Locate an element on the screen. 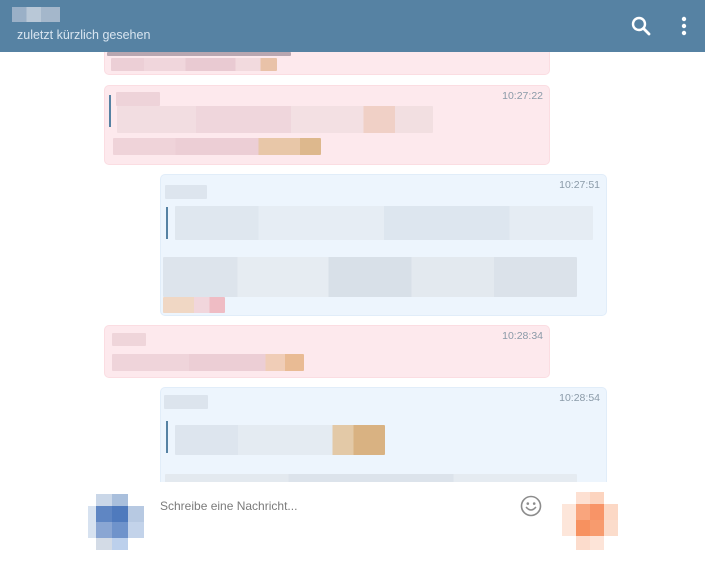  search-icon is located at coordinates (641, 26).